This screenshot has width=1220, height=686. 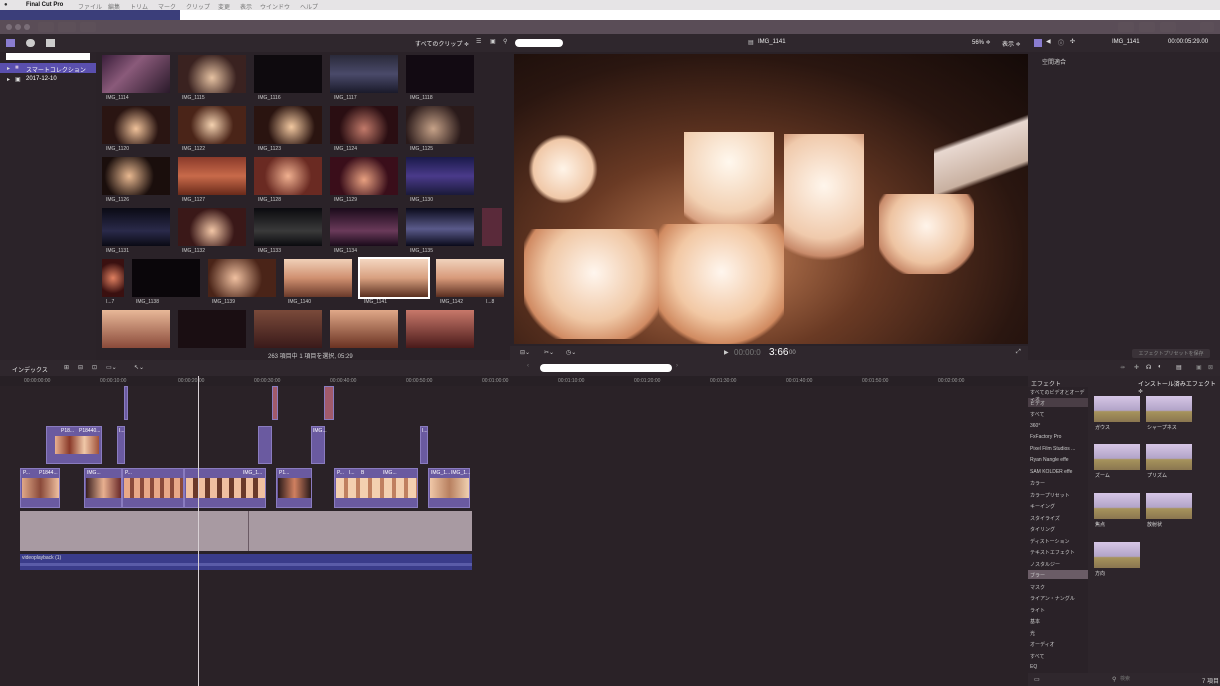 I want to click on sidebar-item-event: ▸ ▣ 2017-12-10, so click(x=48, y=79).